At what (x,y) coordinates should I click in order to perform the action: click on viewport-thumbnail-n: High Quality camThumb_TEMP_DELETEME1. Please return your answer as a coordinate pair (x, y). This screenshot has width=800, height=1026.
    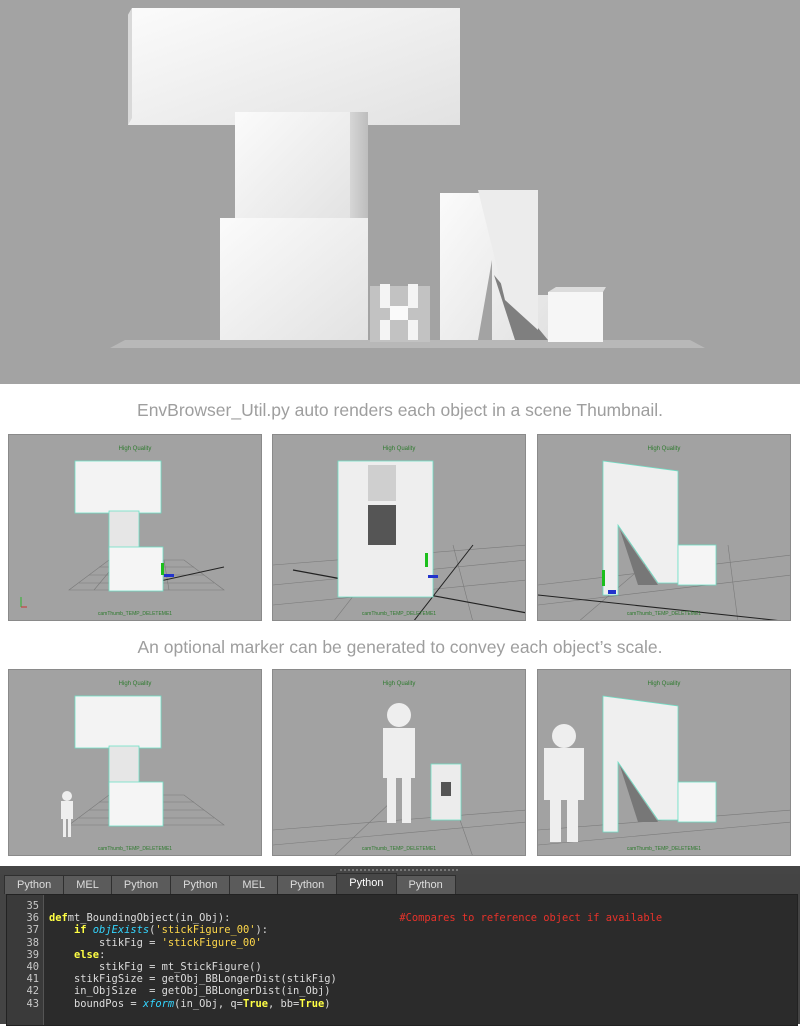
    Looking at the image, I should click on (664, 527).